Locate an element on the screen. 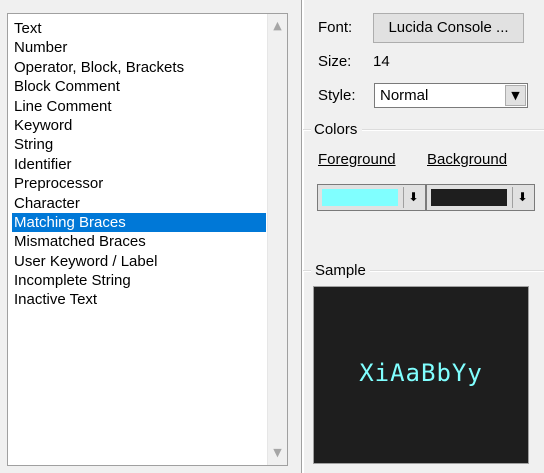 The width and height of the screenshot is (544, 473). list-item: Operator, Block, Brackets is located at coordinates (139, 67).